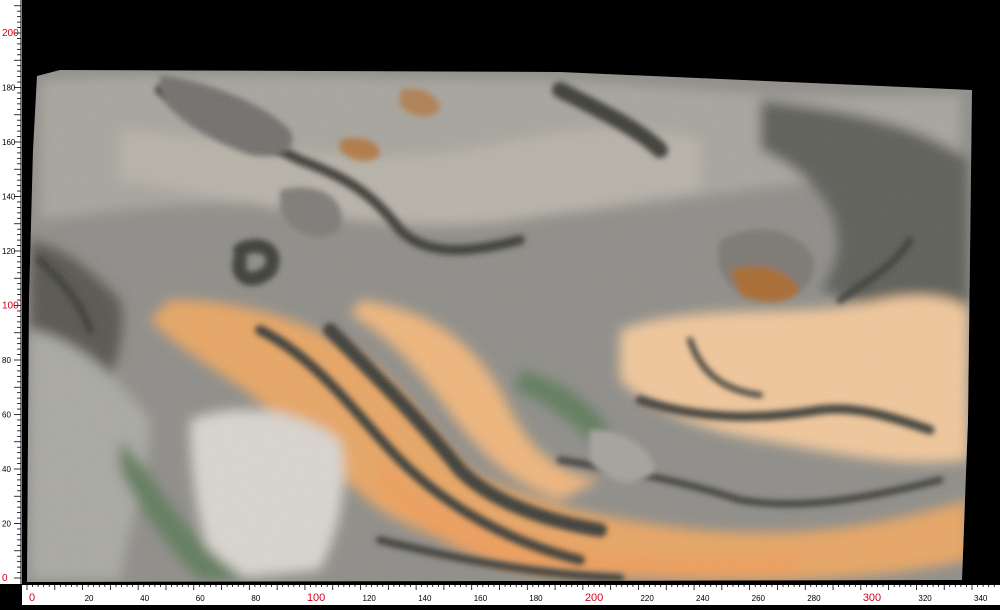 This screenshot has height=610, width=1000. What do you see at coordinates (536, 598) in the screenshot?
I see `horizontal-ruler-label: 180` at bounding box center [536, 598].